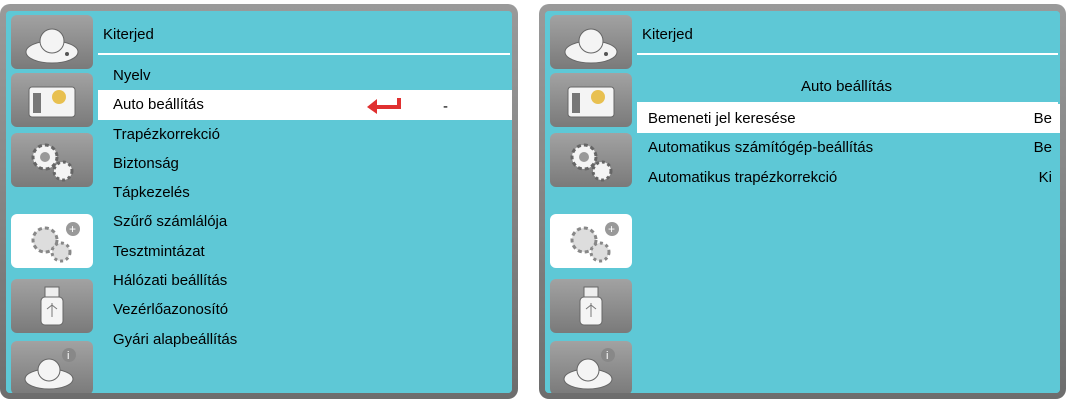 The width and height of the screenshot is (1067, 399). What do you see at coordinates (848, 119) in the screenshot?
I see `submenu-row-input-search: Bemeneti jel keresése Be` at bounding box center [848, 119].